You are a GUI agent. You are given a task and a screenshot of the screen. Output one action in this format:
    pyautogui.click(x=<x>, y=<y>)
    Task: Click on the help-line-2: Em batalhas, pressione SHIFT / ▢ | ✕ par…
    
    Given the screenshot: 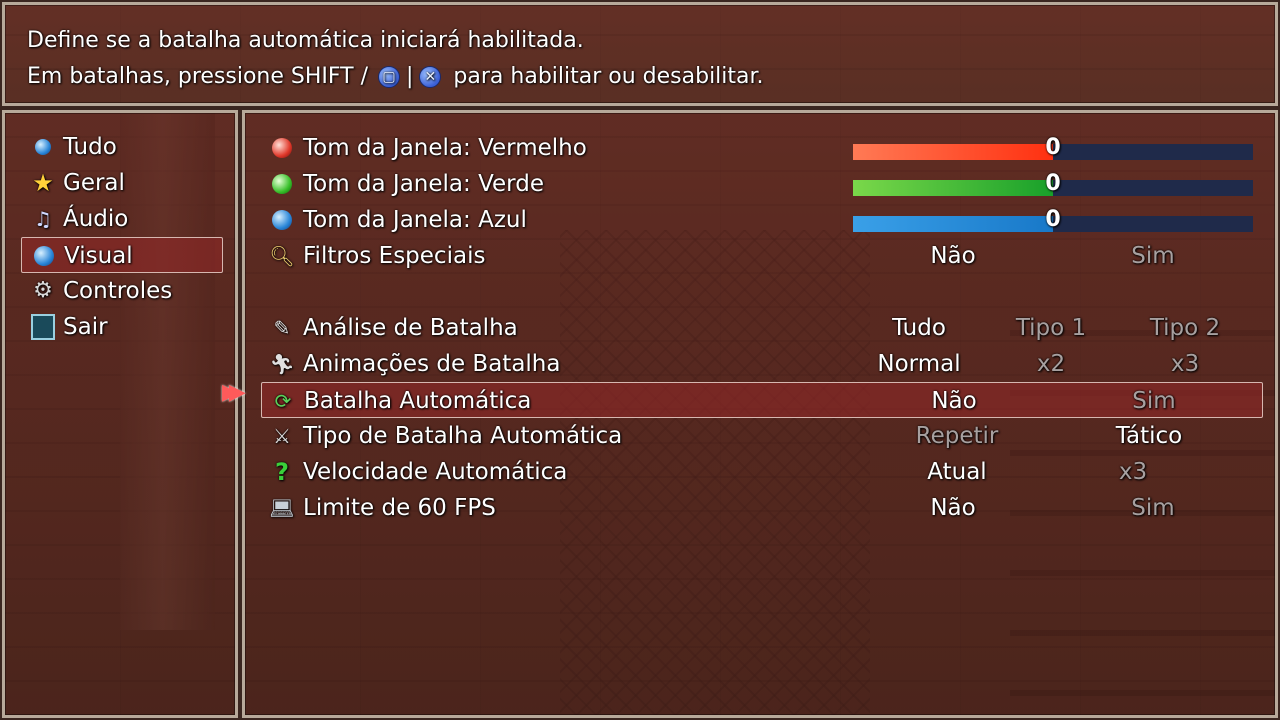 What is the action you would take?
    pyautogui.click(x=651, y=77)
    